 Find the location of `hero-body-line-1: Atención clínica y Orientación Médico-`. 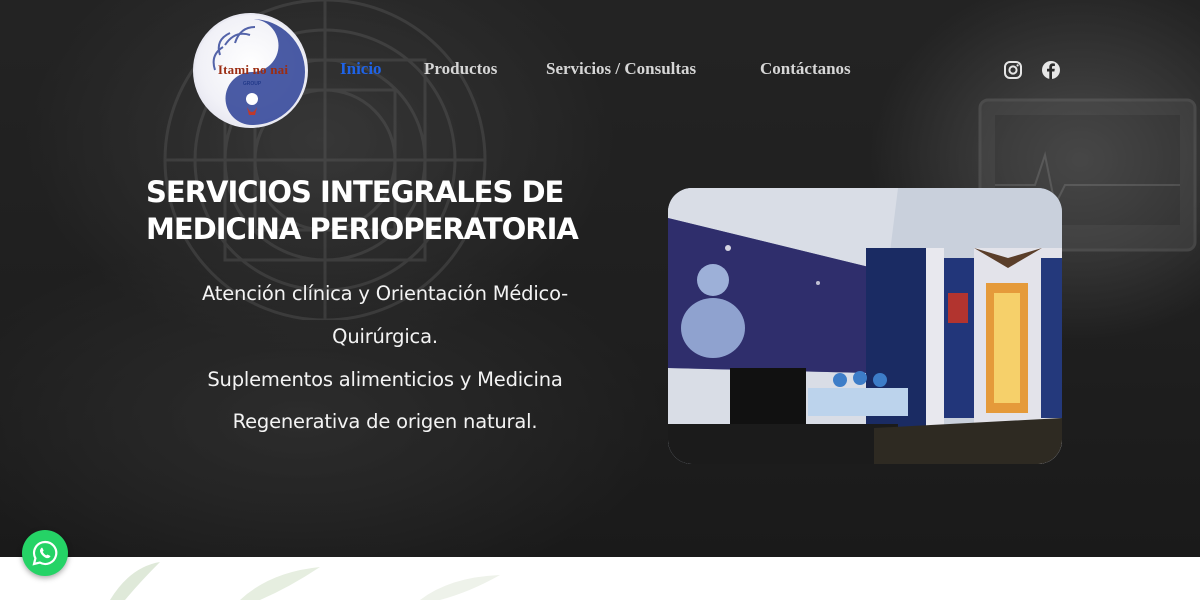

hero-body-line-1: Atención clínica y Orientación Médico- is located at coordinates (385, 293).